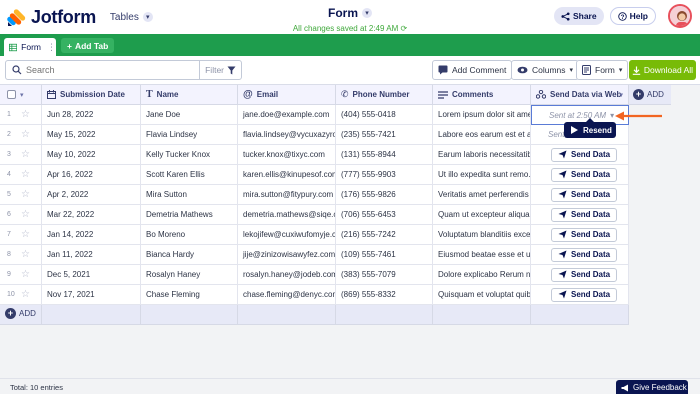 The height and width of the screenshot is (394, 700). Describe the element at coordinates (91, 135) in the screenshot. I see `submission-date-cell: May 15, 2022` at that location.